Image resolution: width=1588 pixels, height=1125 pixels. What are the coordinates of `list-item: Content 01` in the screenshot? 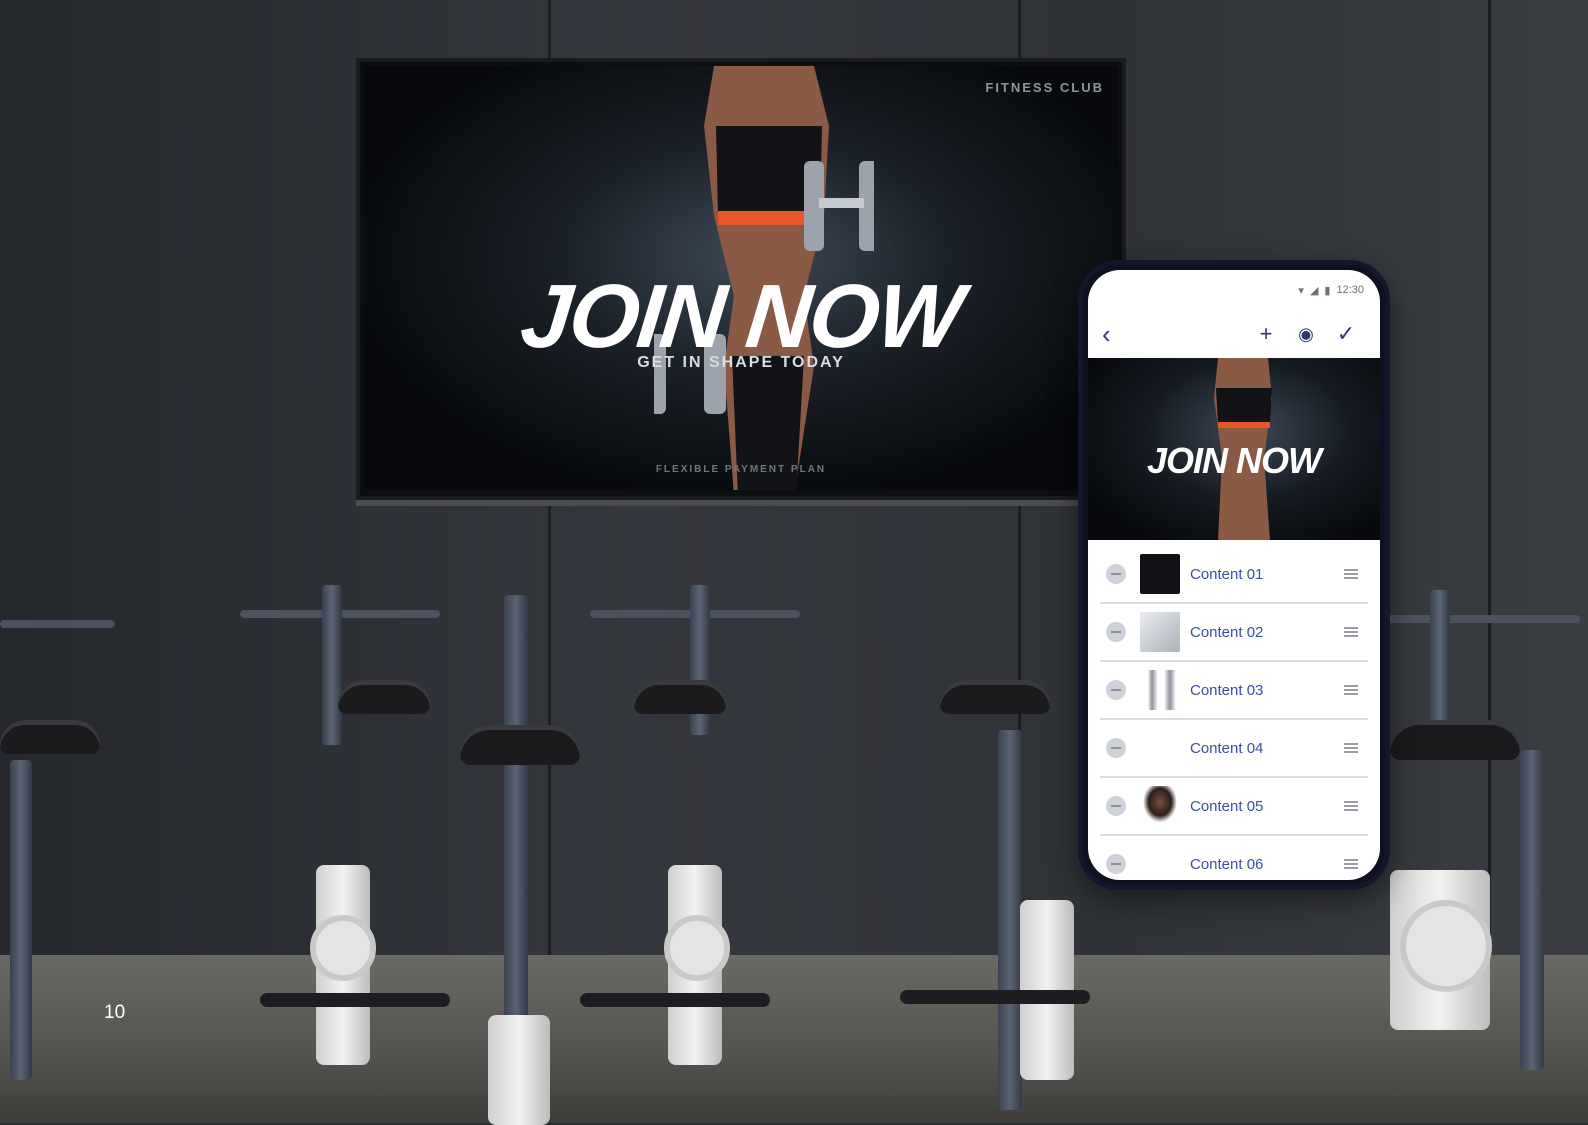 It's located at (1234, 575).